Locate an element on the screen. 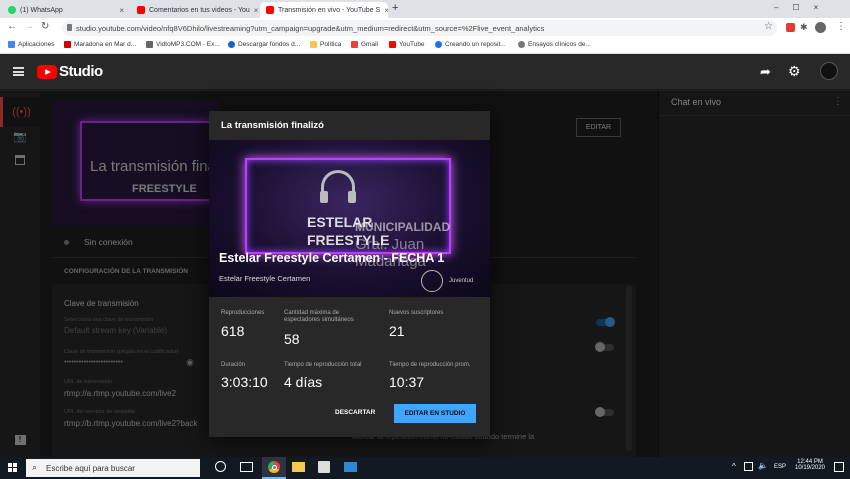 The width and height of the screenshot is (850, 479). taskbar-search-box: ⌕ Escribe aquí para buscar is located at coordinates (113, 468).